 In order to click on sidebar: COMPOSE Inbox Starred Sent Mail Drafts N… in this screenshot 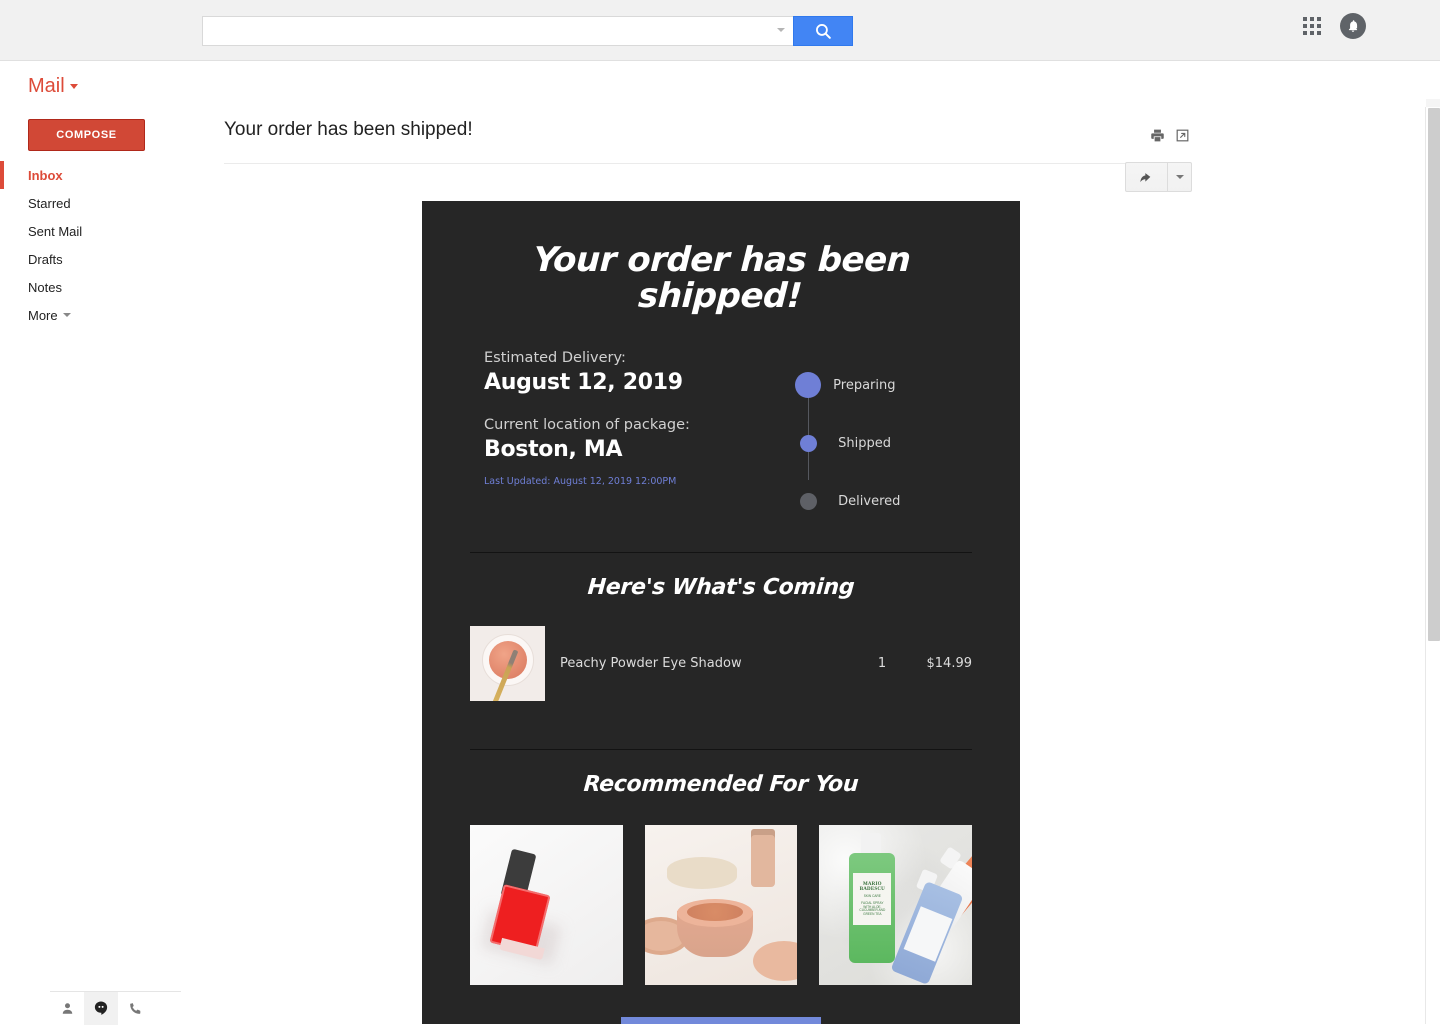, I will do `click(100, 568)`.